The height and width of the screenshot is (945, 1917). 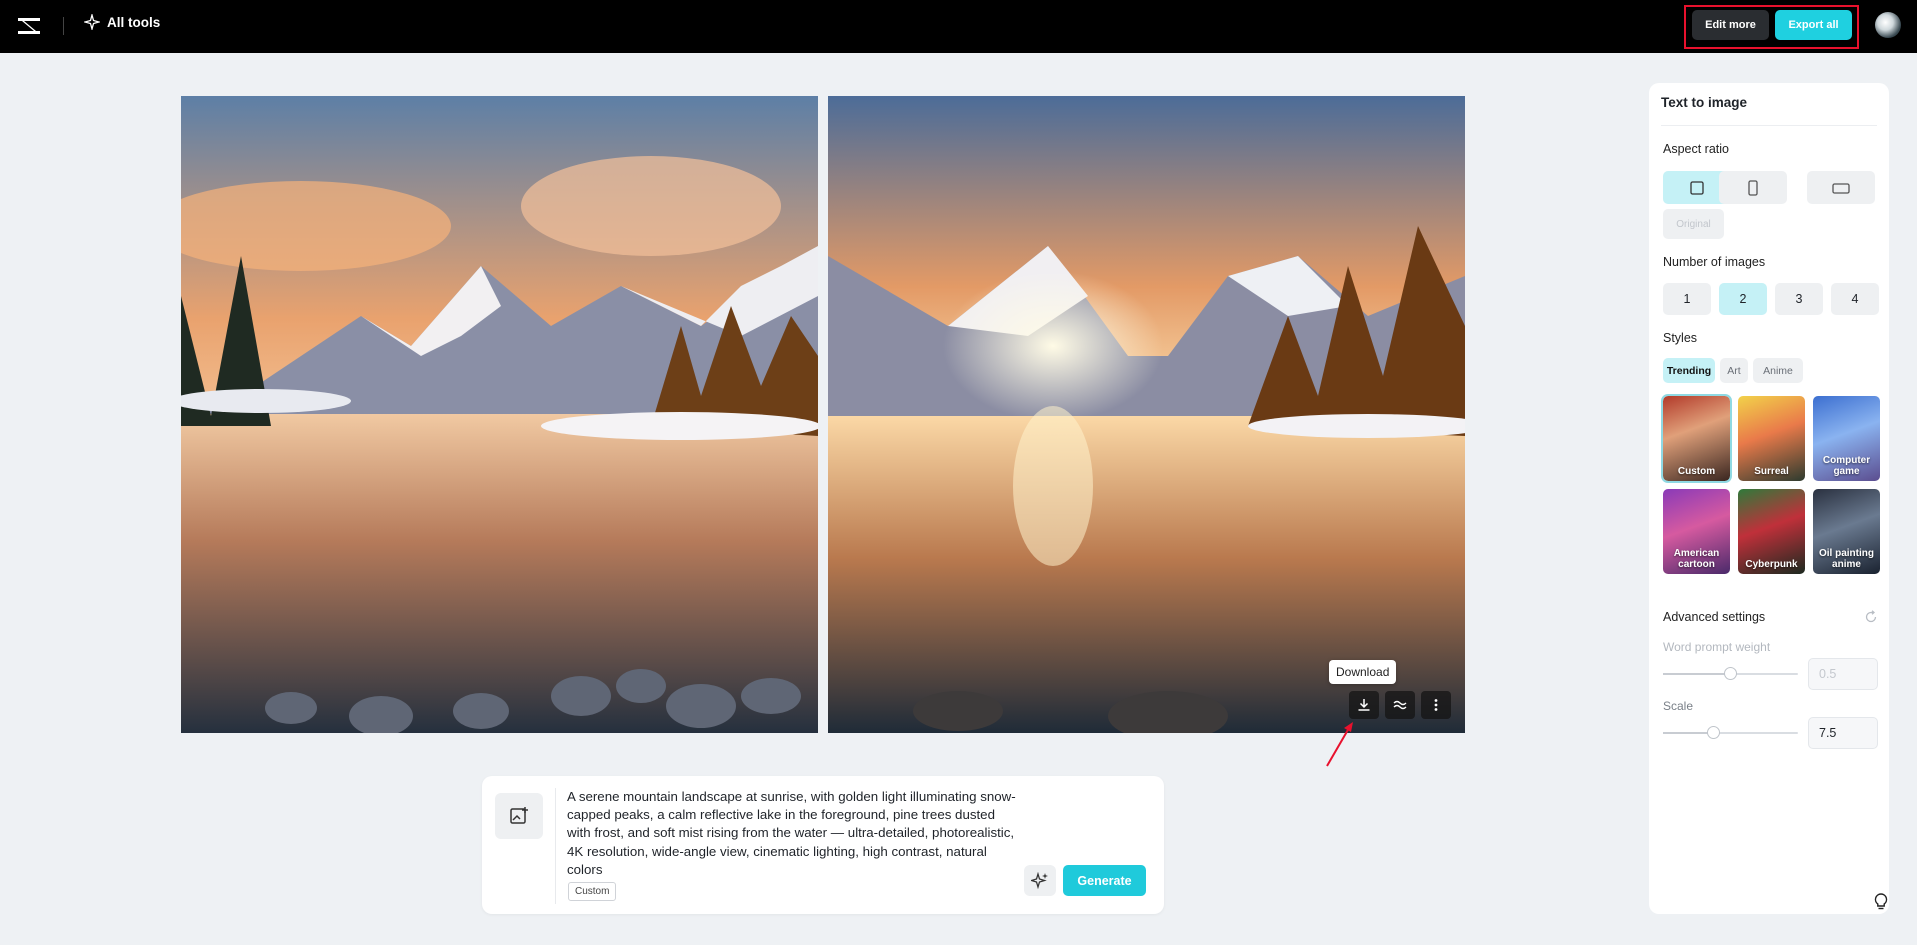 What do you see at coordinates (1339, 744) in the screenshot?
I see `annotation-arrow` at bounding box center [1339, 744].